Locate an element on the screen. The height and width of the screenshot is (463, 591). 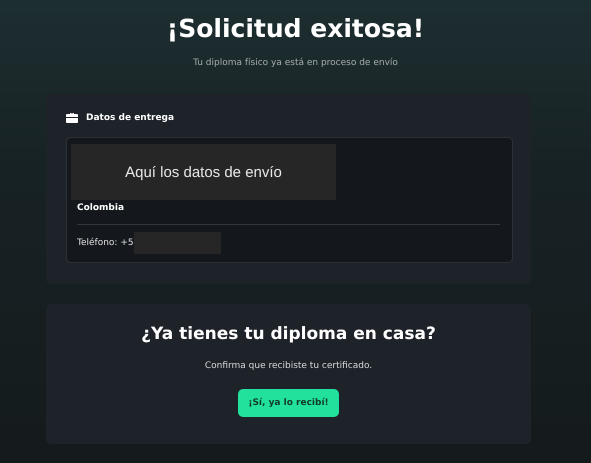
phone-text: Teléfono: +5 is located at coordinates (105, 243).